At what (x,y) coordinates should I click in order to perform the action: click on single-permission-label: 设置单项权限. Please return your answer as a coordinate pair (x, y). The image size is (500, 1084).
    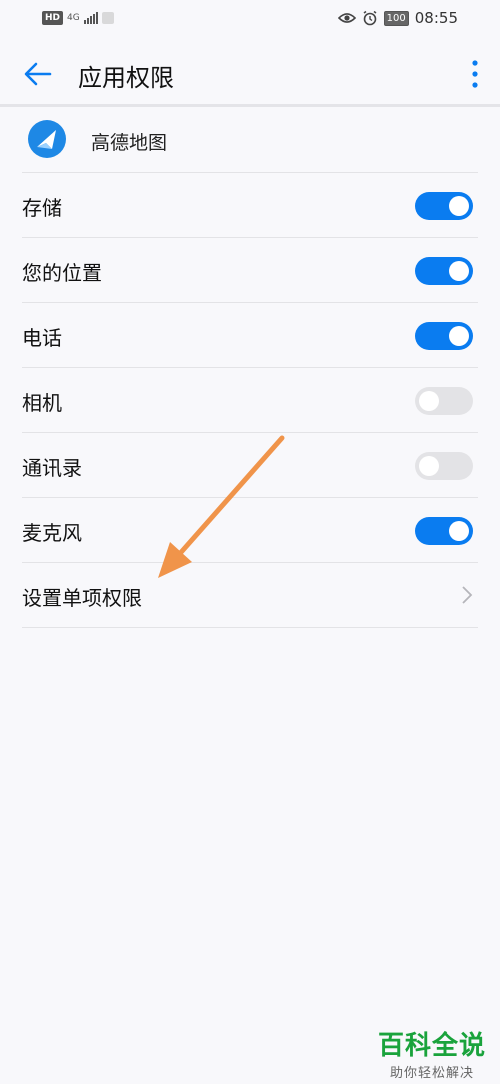
    Looking at the image, I should click on (82, 598).